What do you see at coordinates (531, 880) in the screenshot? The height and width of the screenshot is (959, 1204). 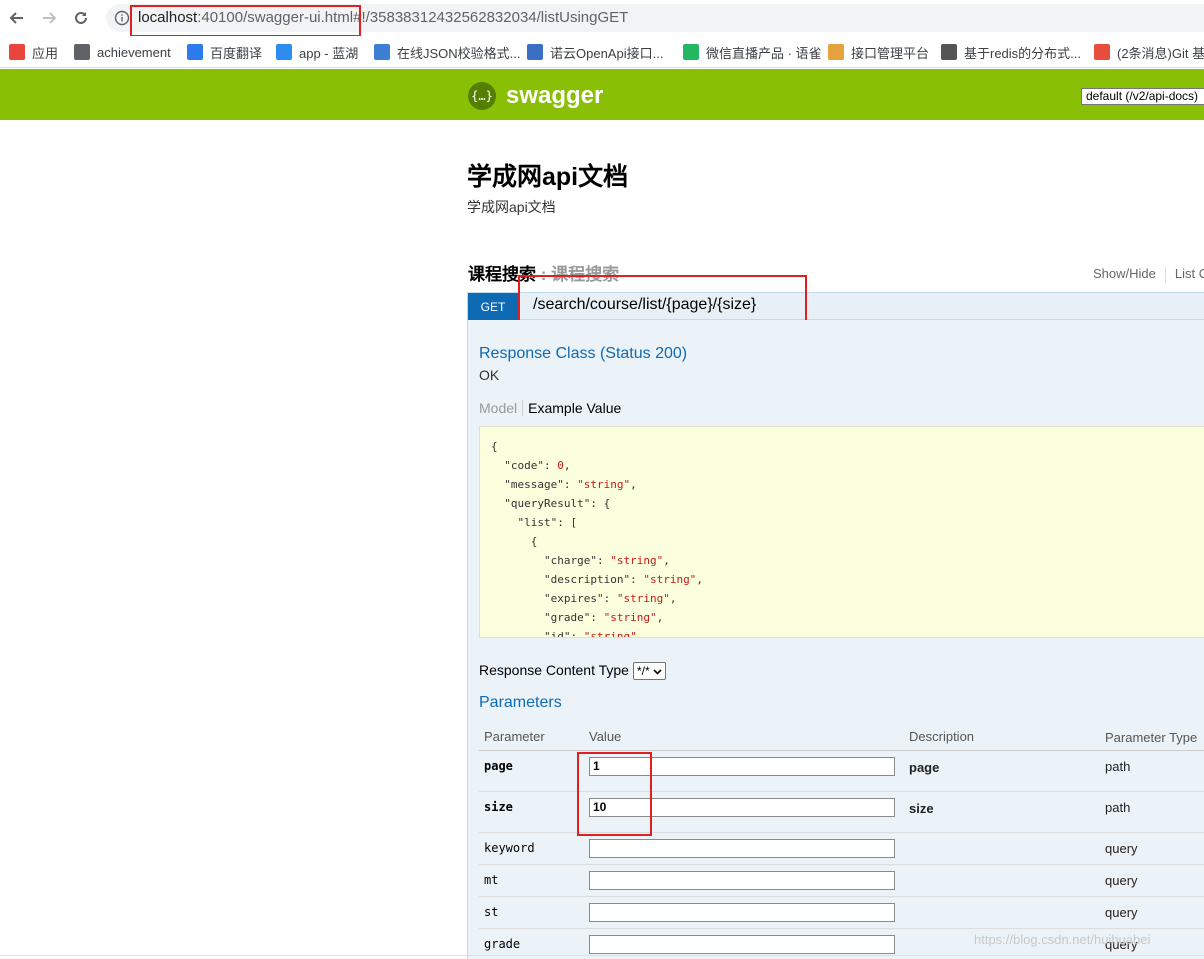 I see `parameter-name: mt` at bounding box center [531, 880].